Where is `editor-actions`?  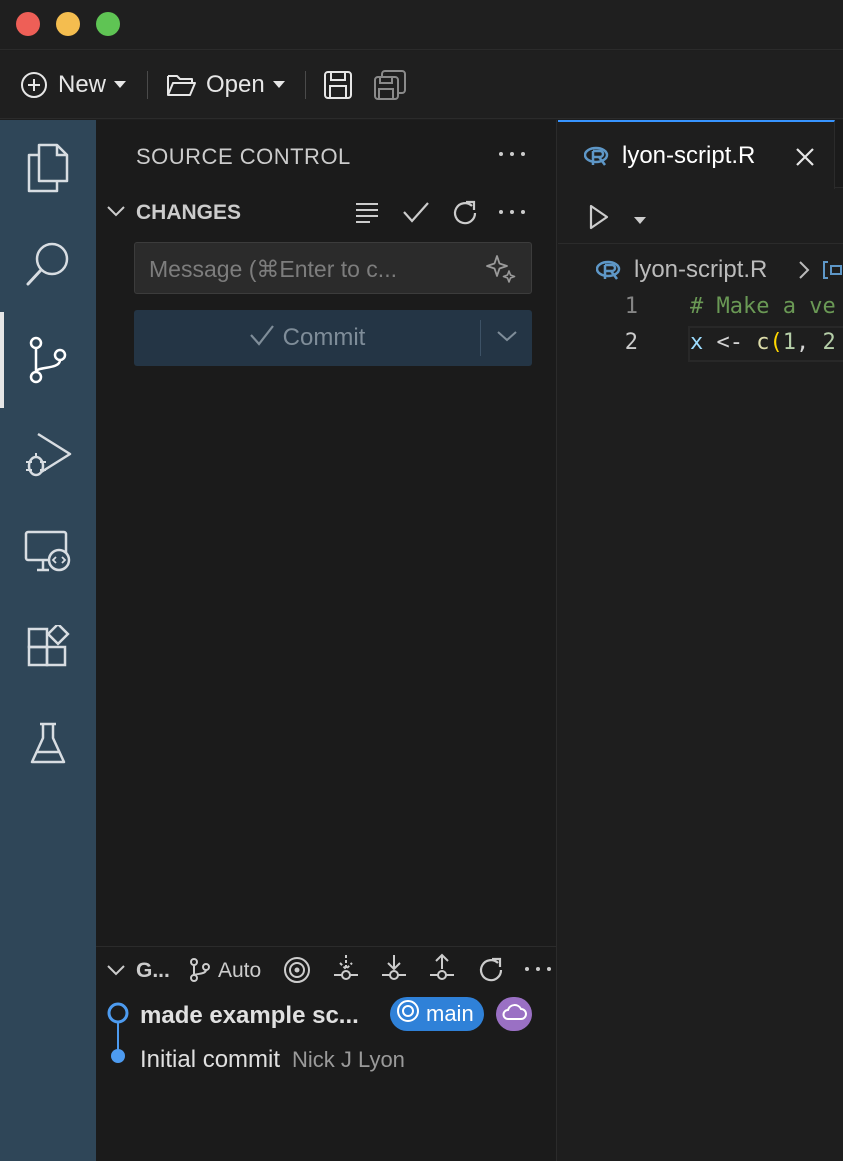 editor-actions is located at coordinates (700, 218).